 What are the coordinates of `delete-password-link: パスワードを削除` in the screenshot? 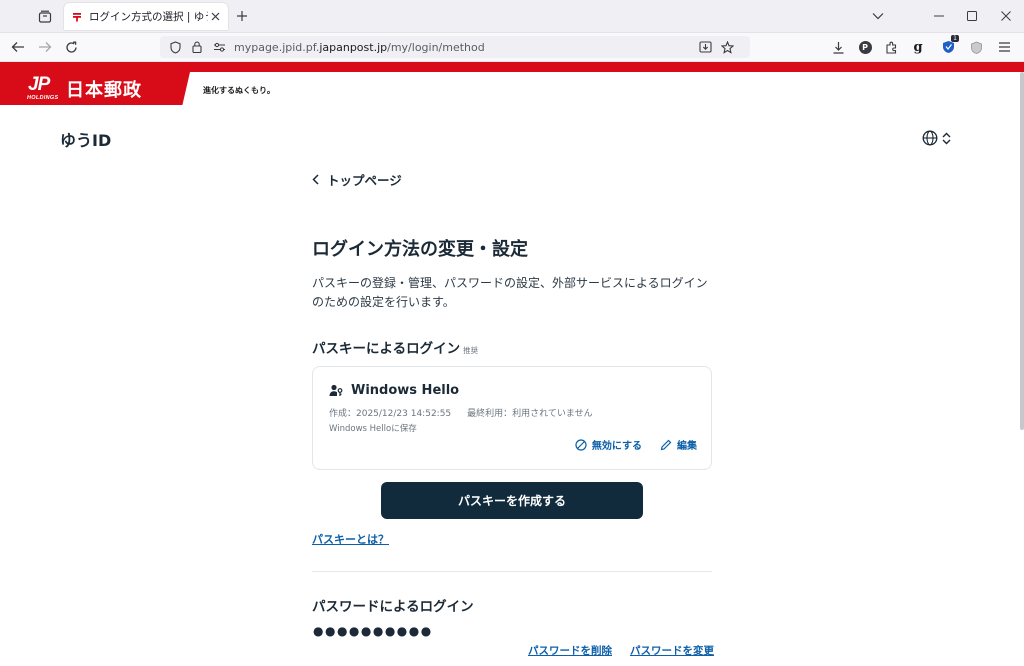 It's located at (570, 650).